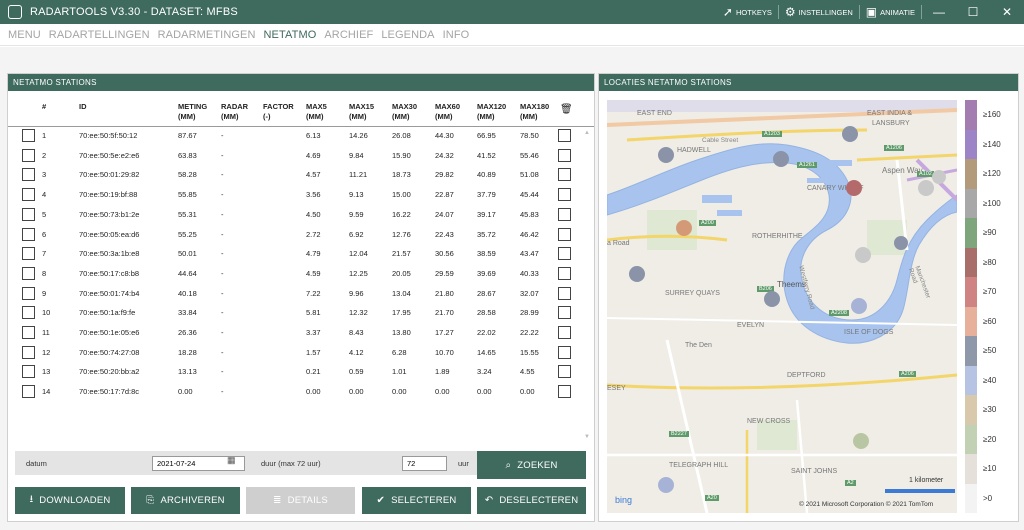  What do you see at coordinates (939, 12) in the screenshot?
I see `minimize-button: —` at bounding box center [939, 12].